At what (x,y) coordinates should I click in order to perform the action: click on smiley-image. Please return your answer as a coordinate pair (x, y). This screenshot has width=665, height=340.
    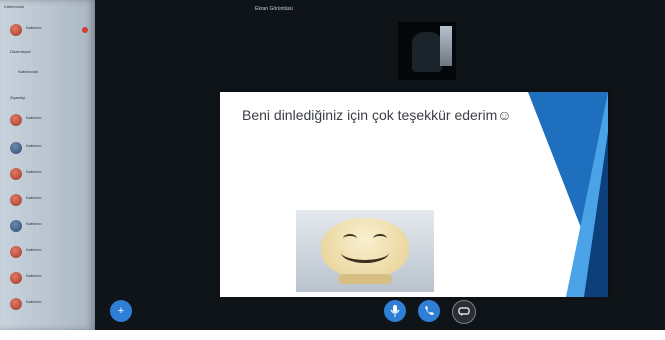
    Looking at the image, I should click on (365, 251).